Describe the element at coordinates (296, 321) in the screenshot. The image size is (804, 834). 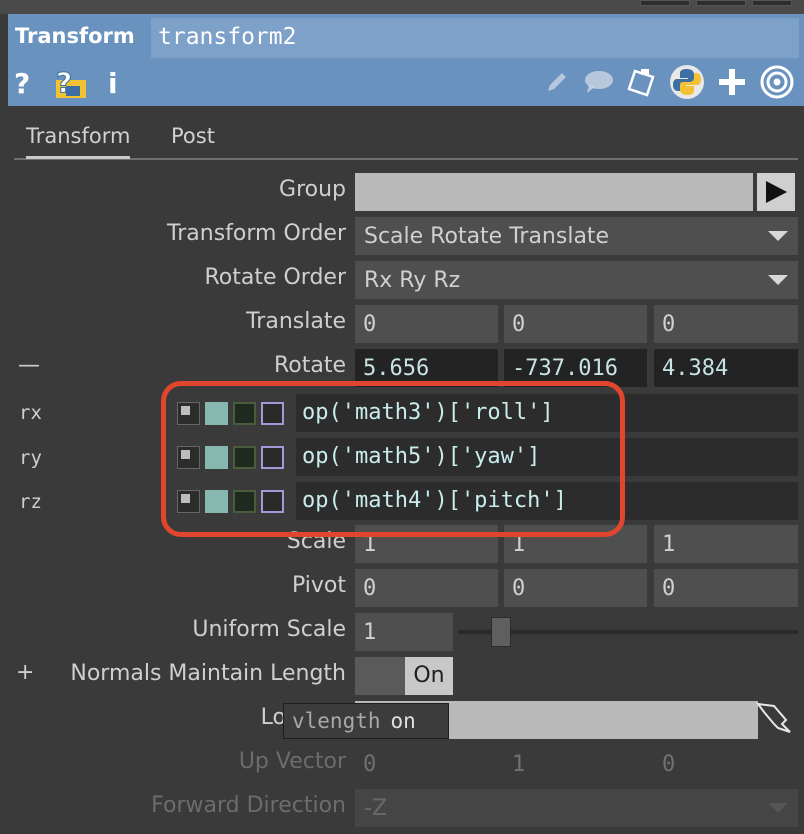
I see `translate-label: Translate` at that location.